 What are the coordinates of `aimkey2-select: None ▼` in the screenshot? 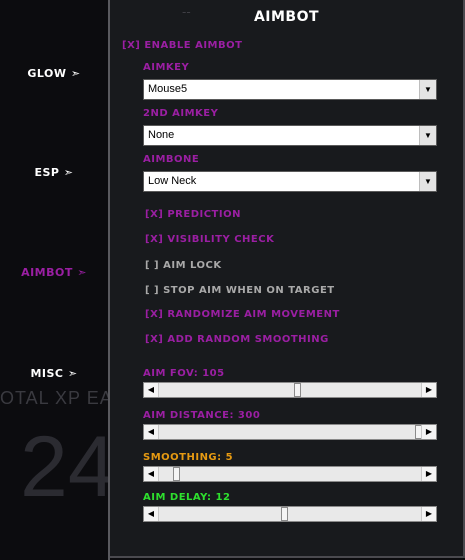 It's located at (290, 135).